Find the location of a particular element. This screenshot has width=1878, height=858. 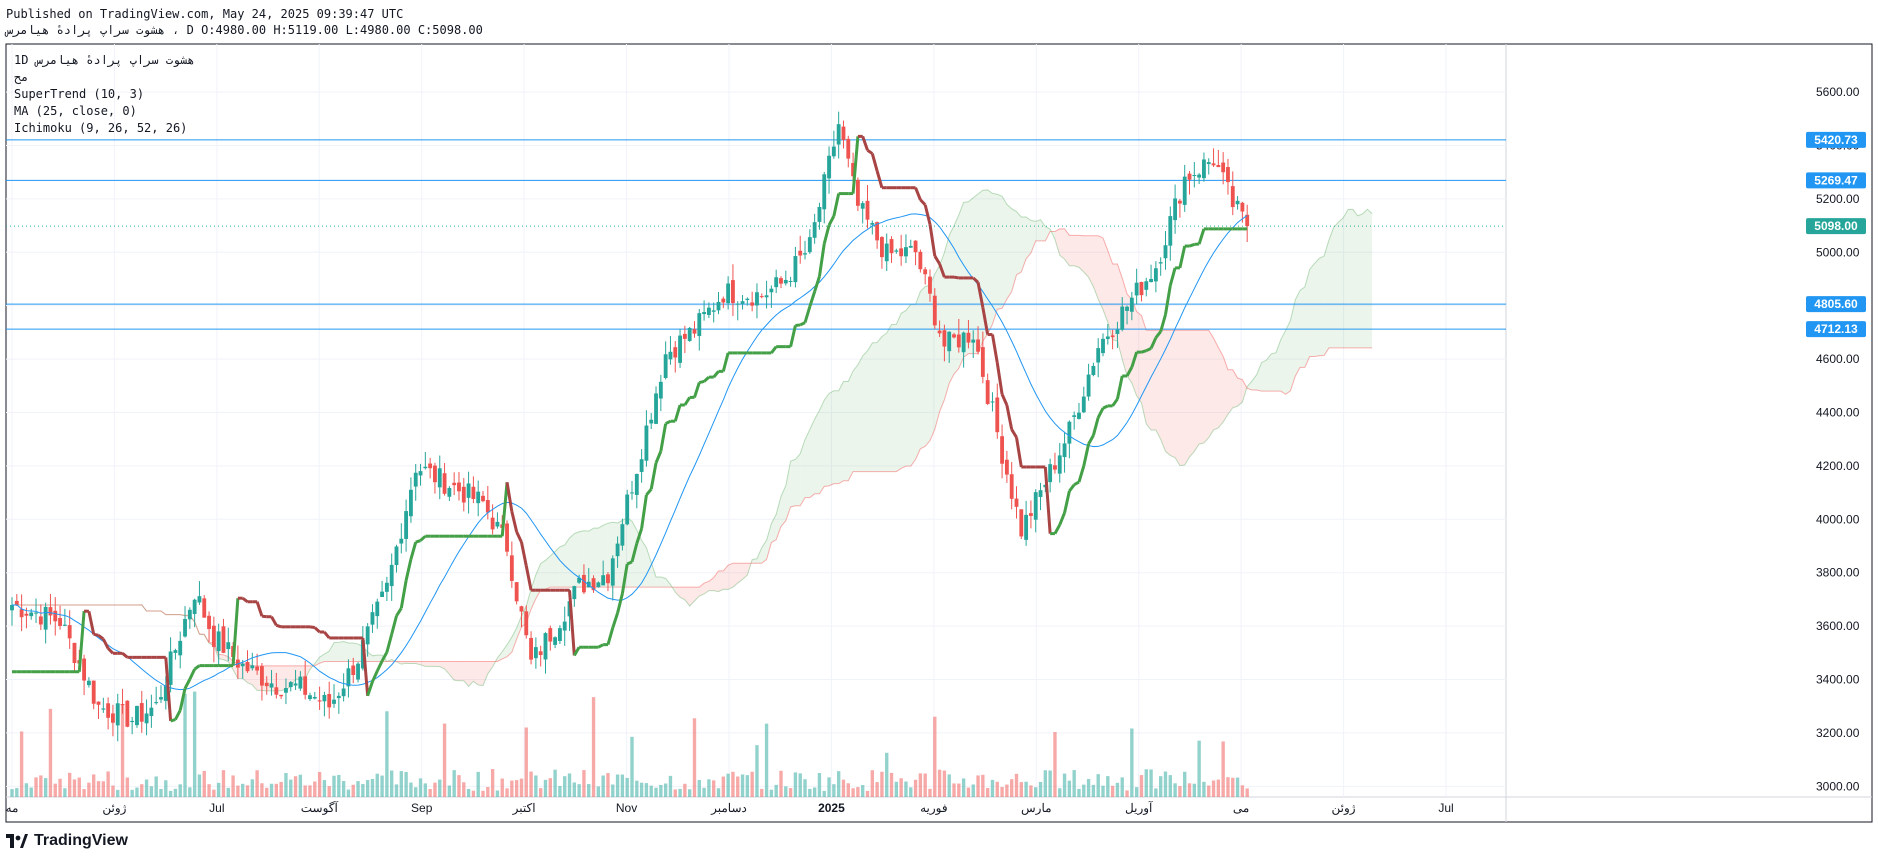

tradingview-brand: TradingView is located at coordinates (67, 841).